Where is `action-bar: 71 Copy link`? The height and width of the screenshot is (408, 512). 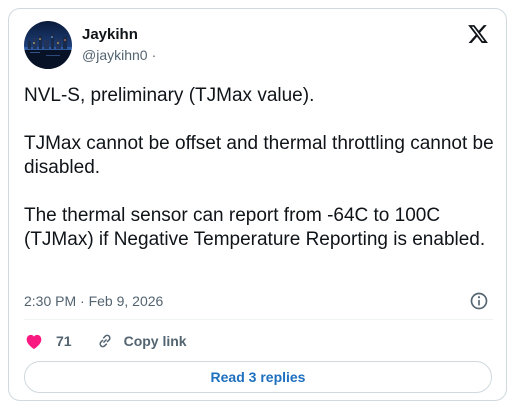 action-bar: 71 Copy link is located at coordinates (105, 341).